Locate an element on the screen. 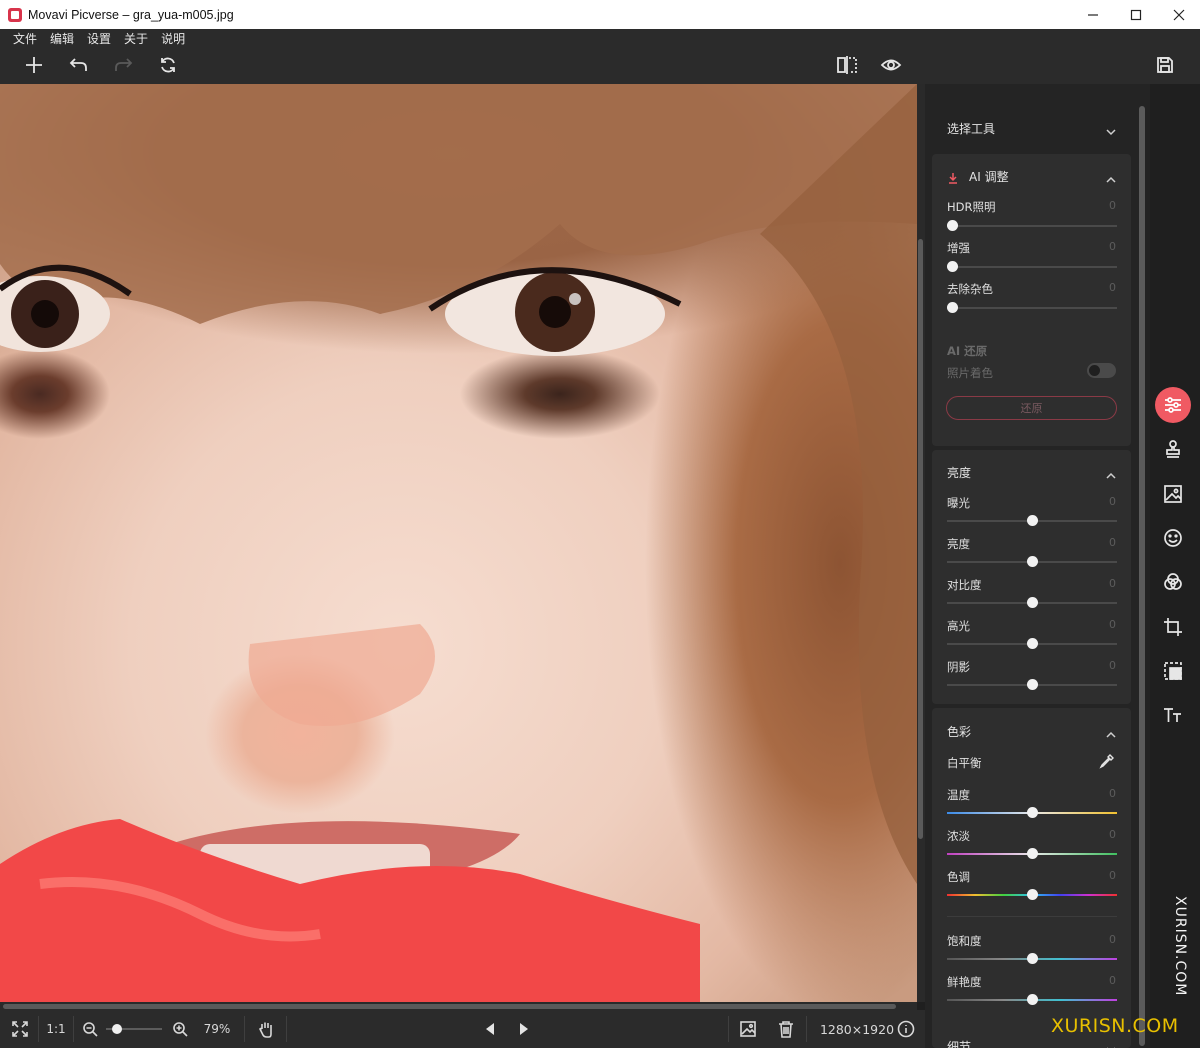 The image size is (1200, 1048). add-icon is located at coordinates (34, 65).